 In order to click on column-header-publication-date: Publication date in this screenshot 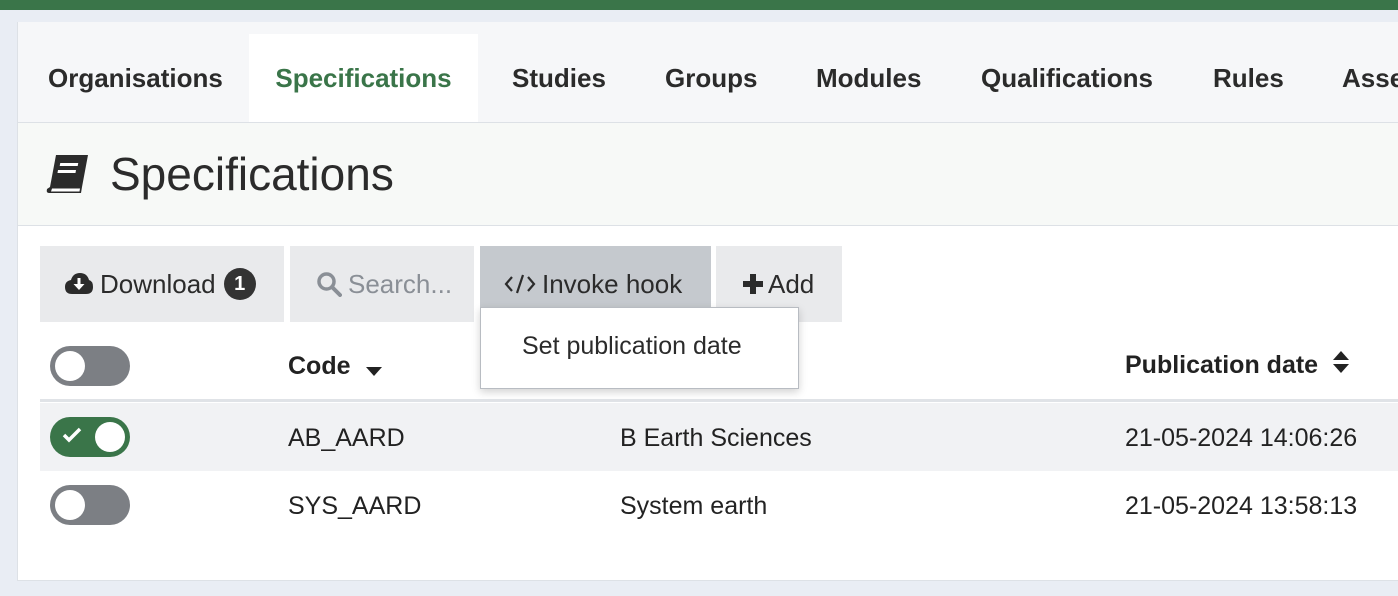, I will do `click(1237, 365)`.